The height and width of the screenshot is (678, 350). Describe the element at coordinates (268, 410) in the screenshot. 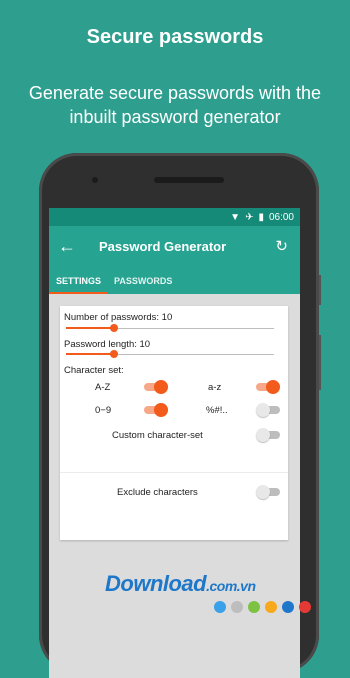

I see `charset-special-switch` at that location.